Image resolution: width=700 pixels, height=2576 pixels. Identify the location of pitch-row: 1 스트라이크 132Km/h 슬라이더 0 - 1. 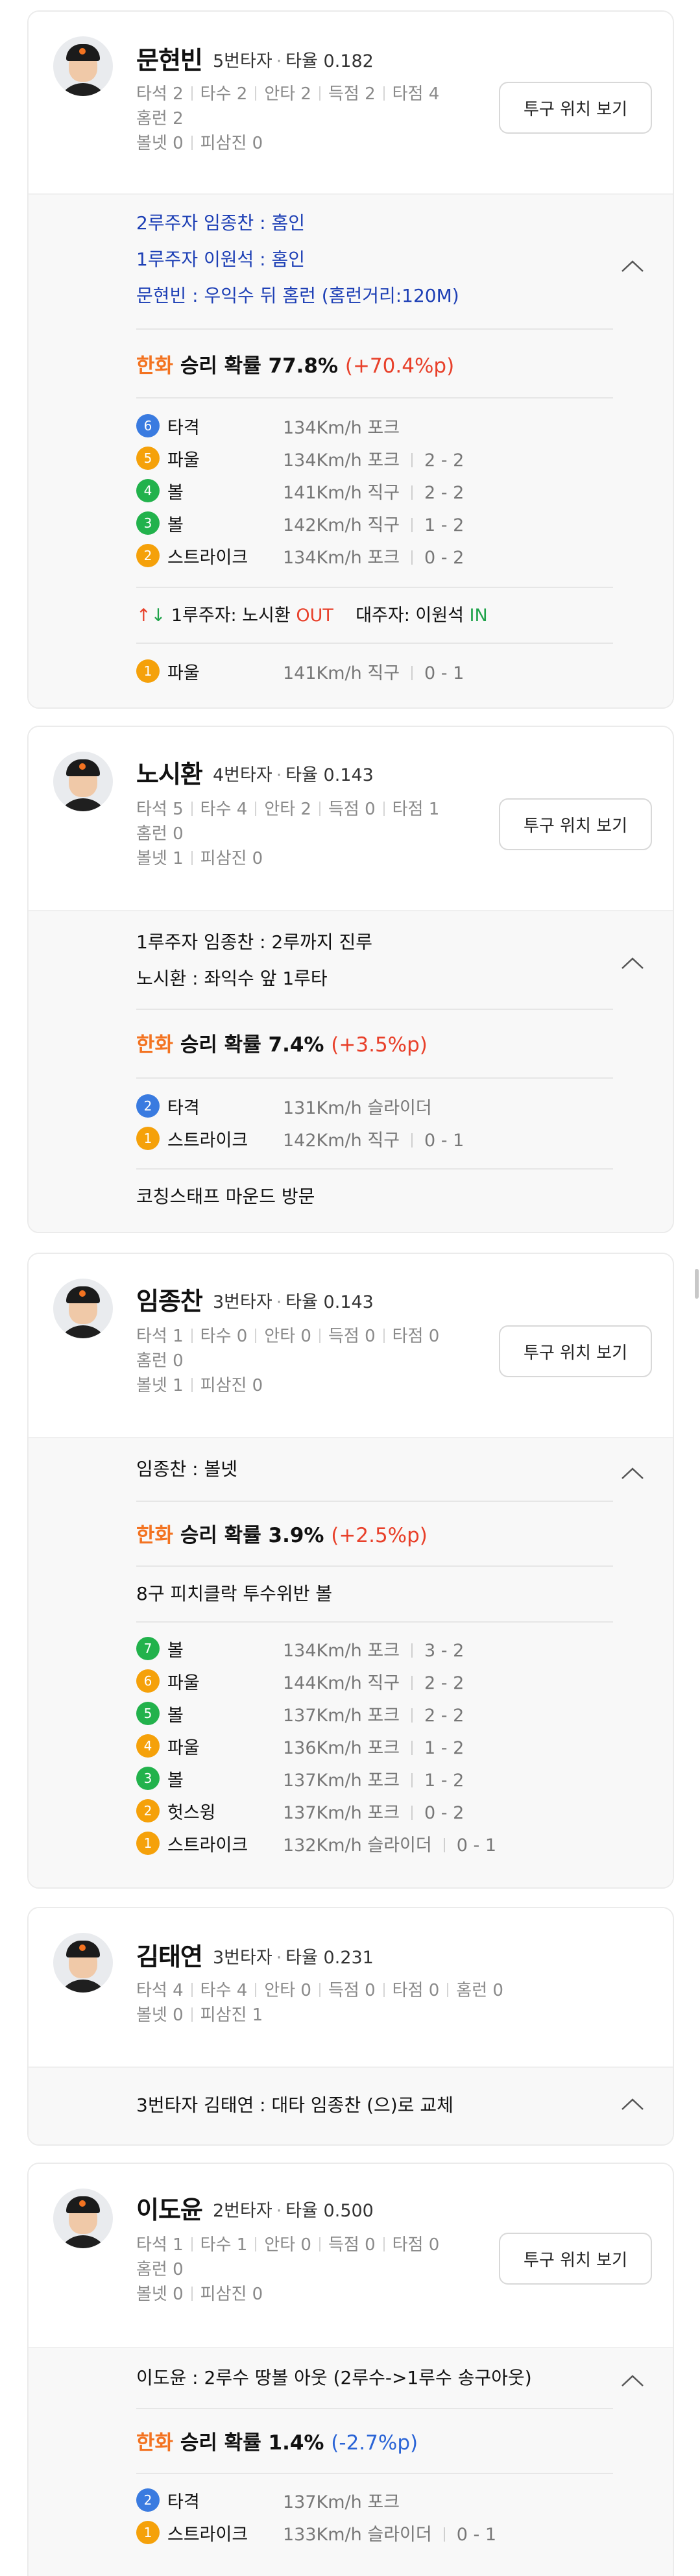
(385, 1843).